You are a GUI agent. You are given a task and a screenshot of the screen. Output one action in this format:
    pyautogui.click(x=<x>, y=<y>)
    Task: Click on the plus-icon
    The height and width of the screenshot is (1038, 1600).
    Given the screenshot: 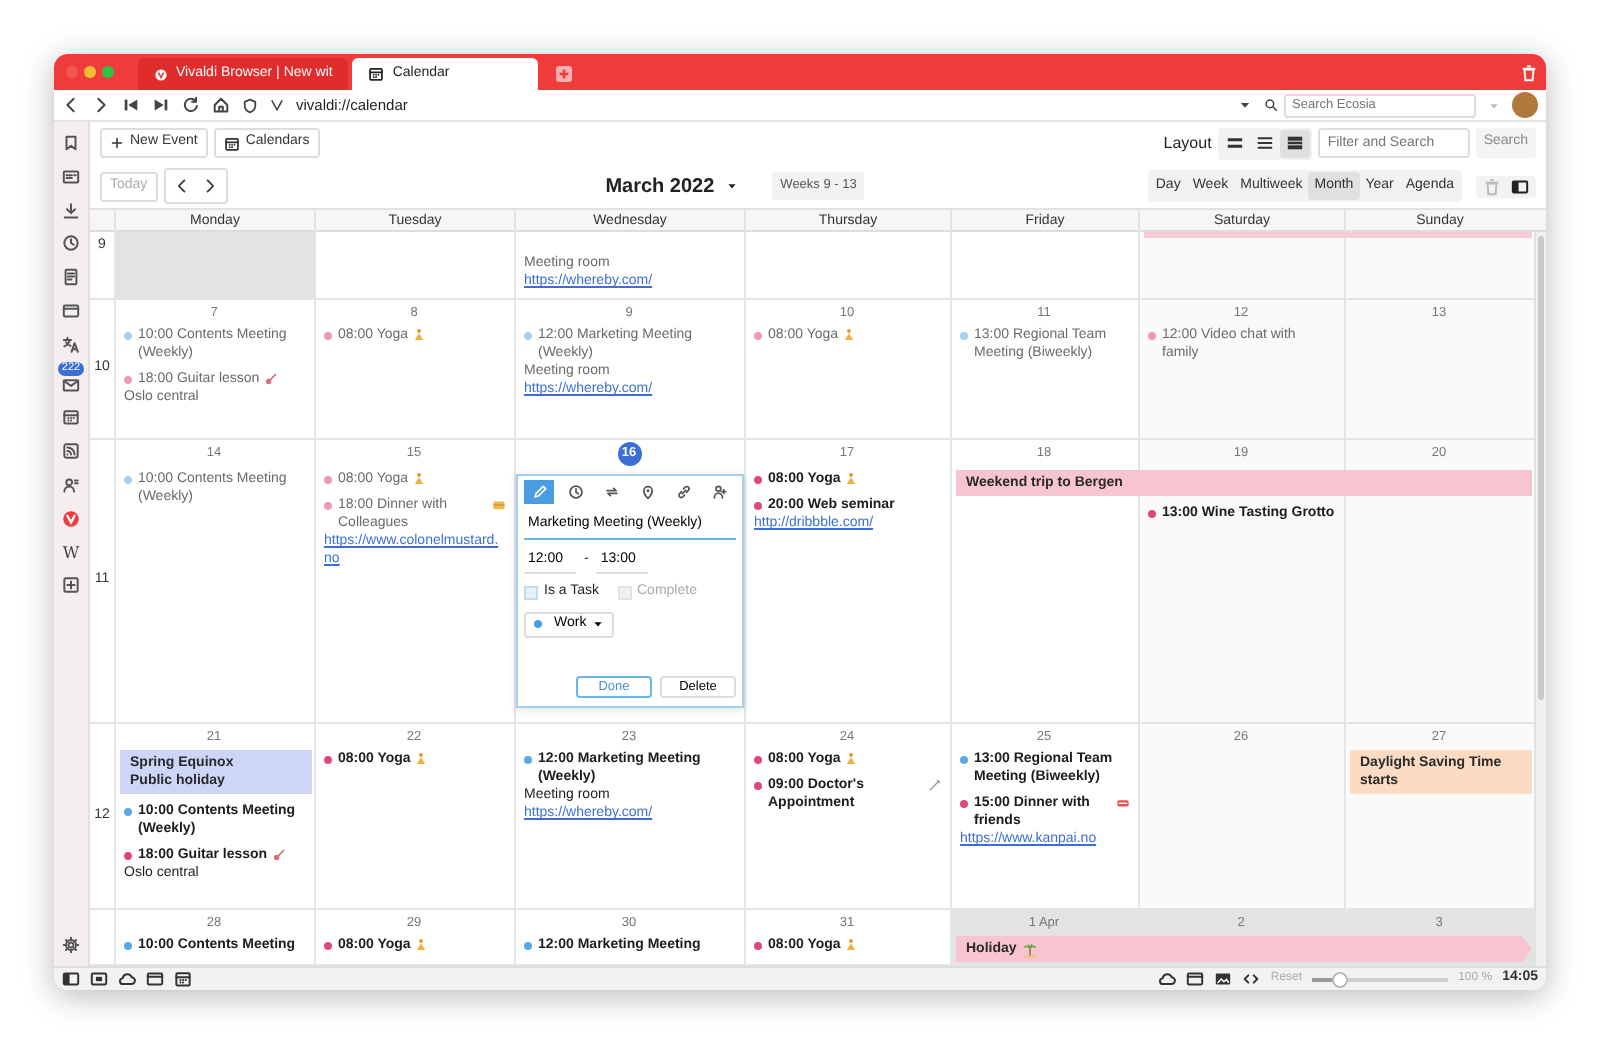 What is the action you would take?
    pyautogui.click(x=117, y=143)
    